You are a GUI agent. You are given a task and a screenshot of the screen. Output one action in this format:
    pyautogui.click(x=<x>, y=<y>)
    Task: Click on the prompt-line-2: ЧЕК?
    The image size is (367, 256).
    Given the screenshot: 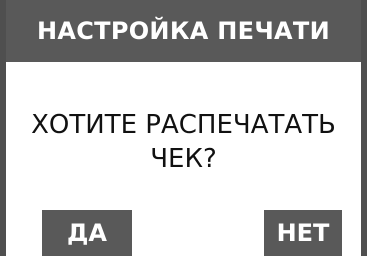 What is the action you would take?
    pyautogui.click(x=183, y=159)
    